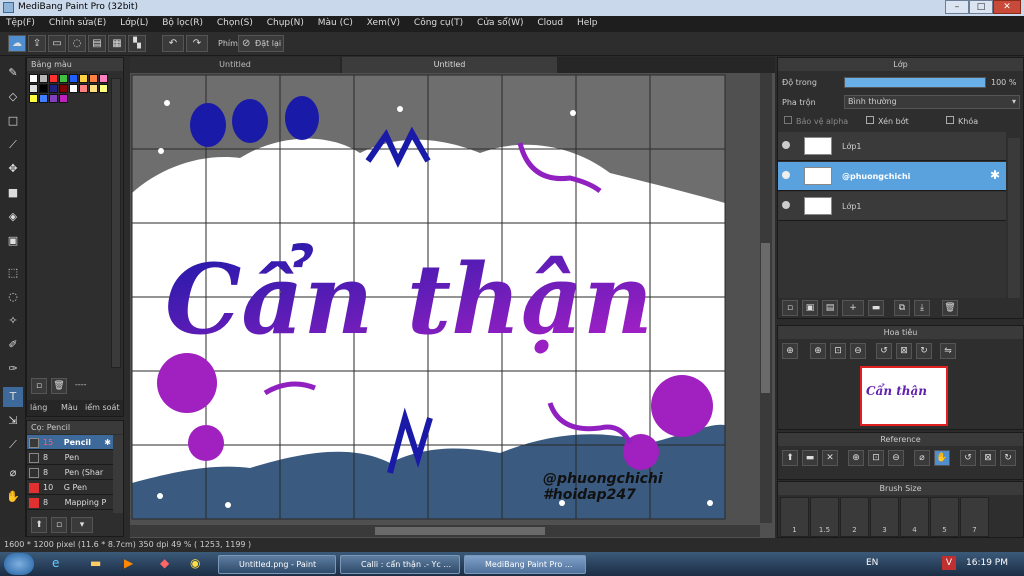 This screenshot has height=576, width=1024. What do you see at coordinates (13, 473) in the screenshot?
I see `eyedropper-icon: ⌀` at bounding box center [13, 473].